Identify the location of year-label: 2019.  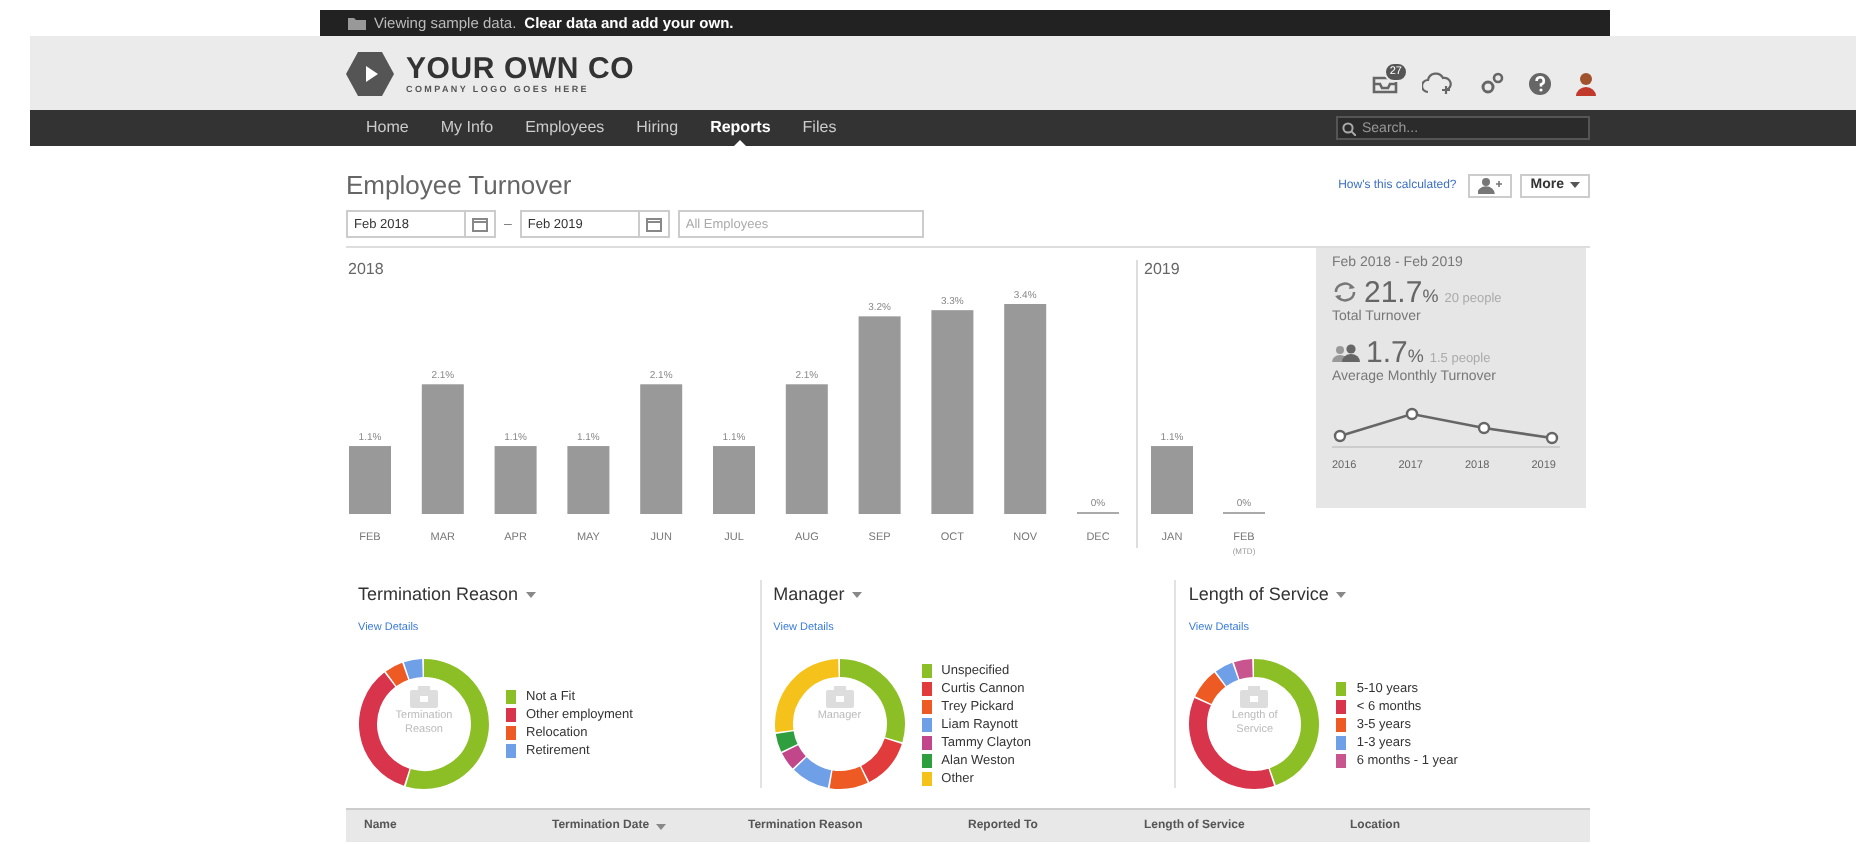
(1163, 269).